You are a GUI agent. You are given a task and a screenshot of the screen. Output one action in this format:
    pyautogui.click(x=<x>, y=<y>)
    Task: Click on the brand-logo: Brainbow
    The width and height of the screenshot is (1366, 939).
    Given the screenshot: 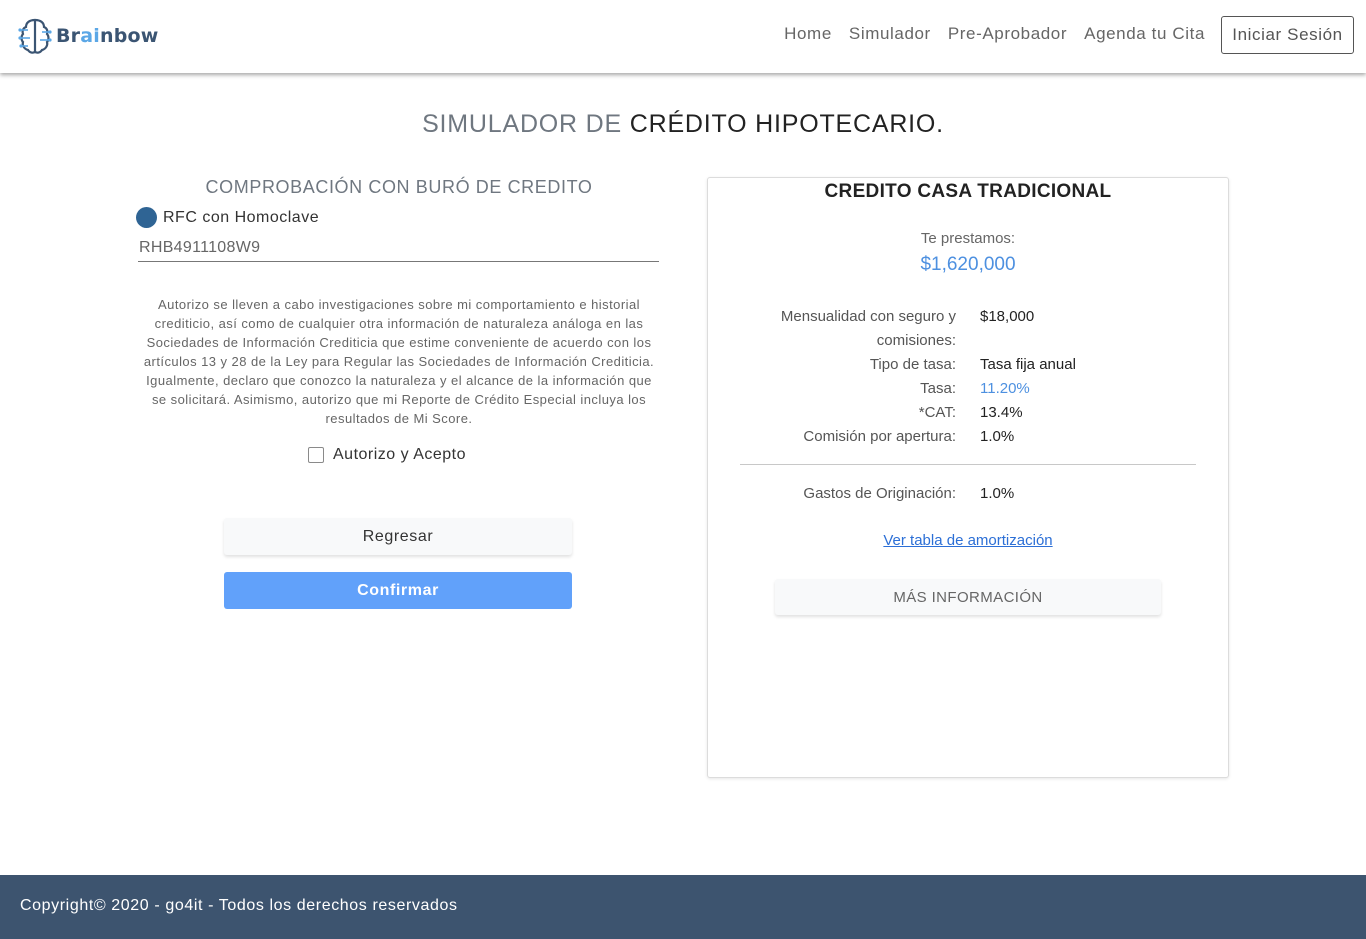 What is the action you would take?
    pyautogui.click(x=88, y=36)
    